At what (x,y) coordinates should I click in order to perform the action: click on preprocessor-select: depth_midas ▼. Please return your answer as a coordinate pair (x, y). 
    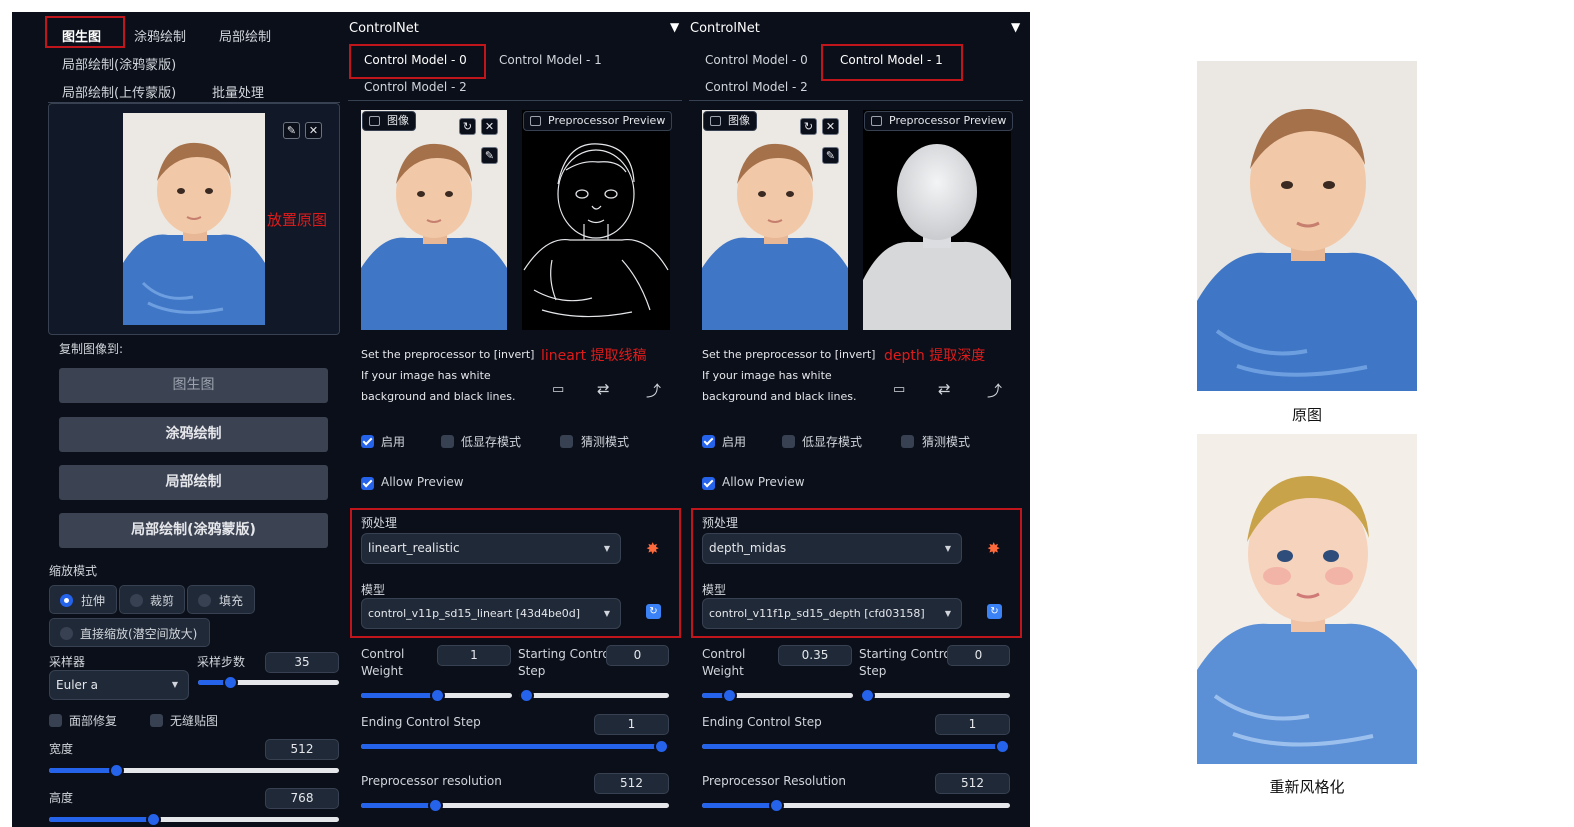
    Looking at the image, I should click on (832, 548).